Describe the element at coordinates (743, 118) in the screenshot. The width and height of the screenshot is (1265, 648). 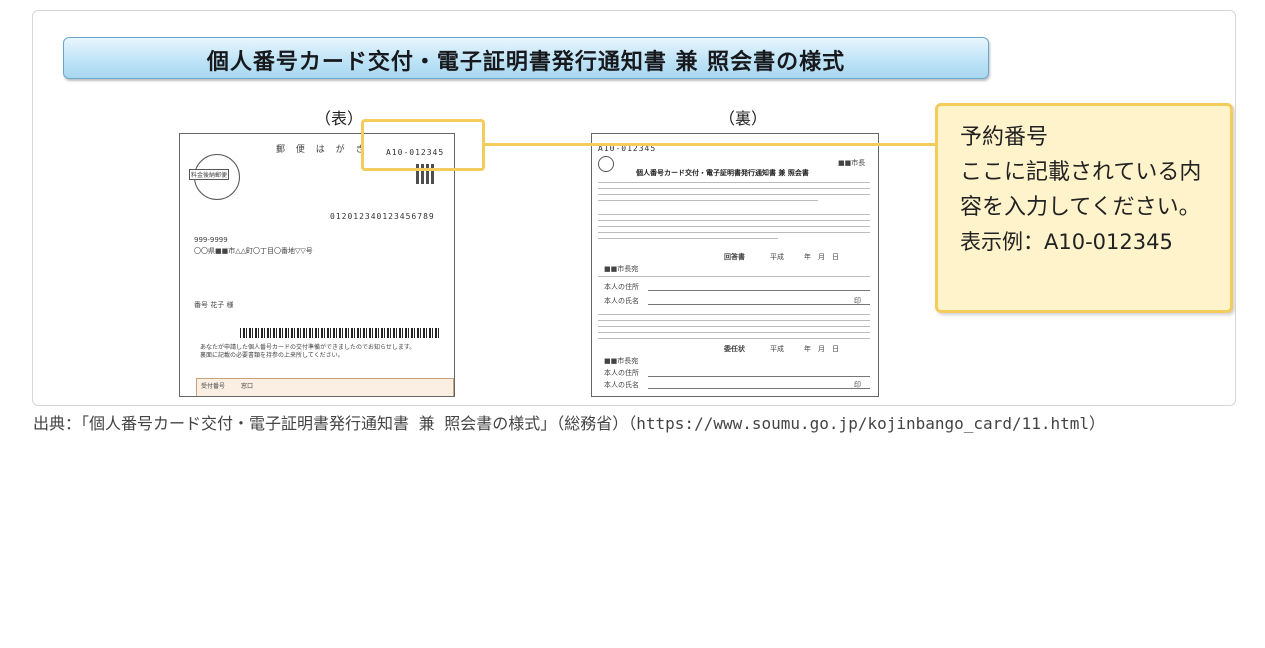
I see `back-label: （裏）` at that location.